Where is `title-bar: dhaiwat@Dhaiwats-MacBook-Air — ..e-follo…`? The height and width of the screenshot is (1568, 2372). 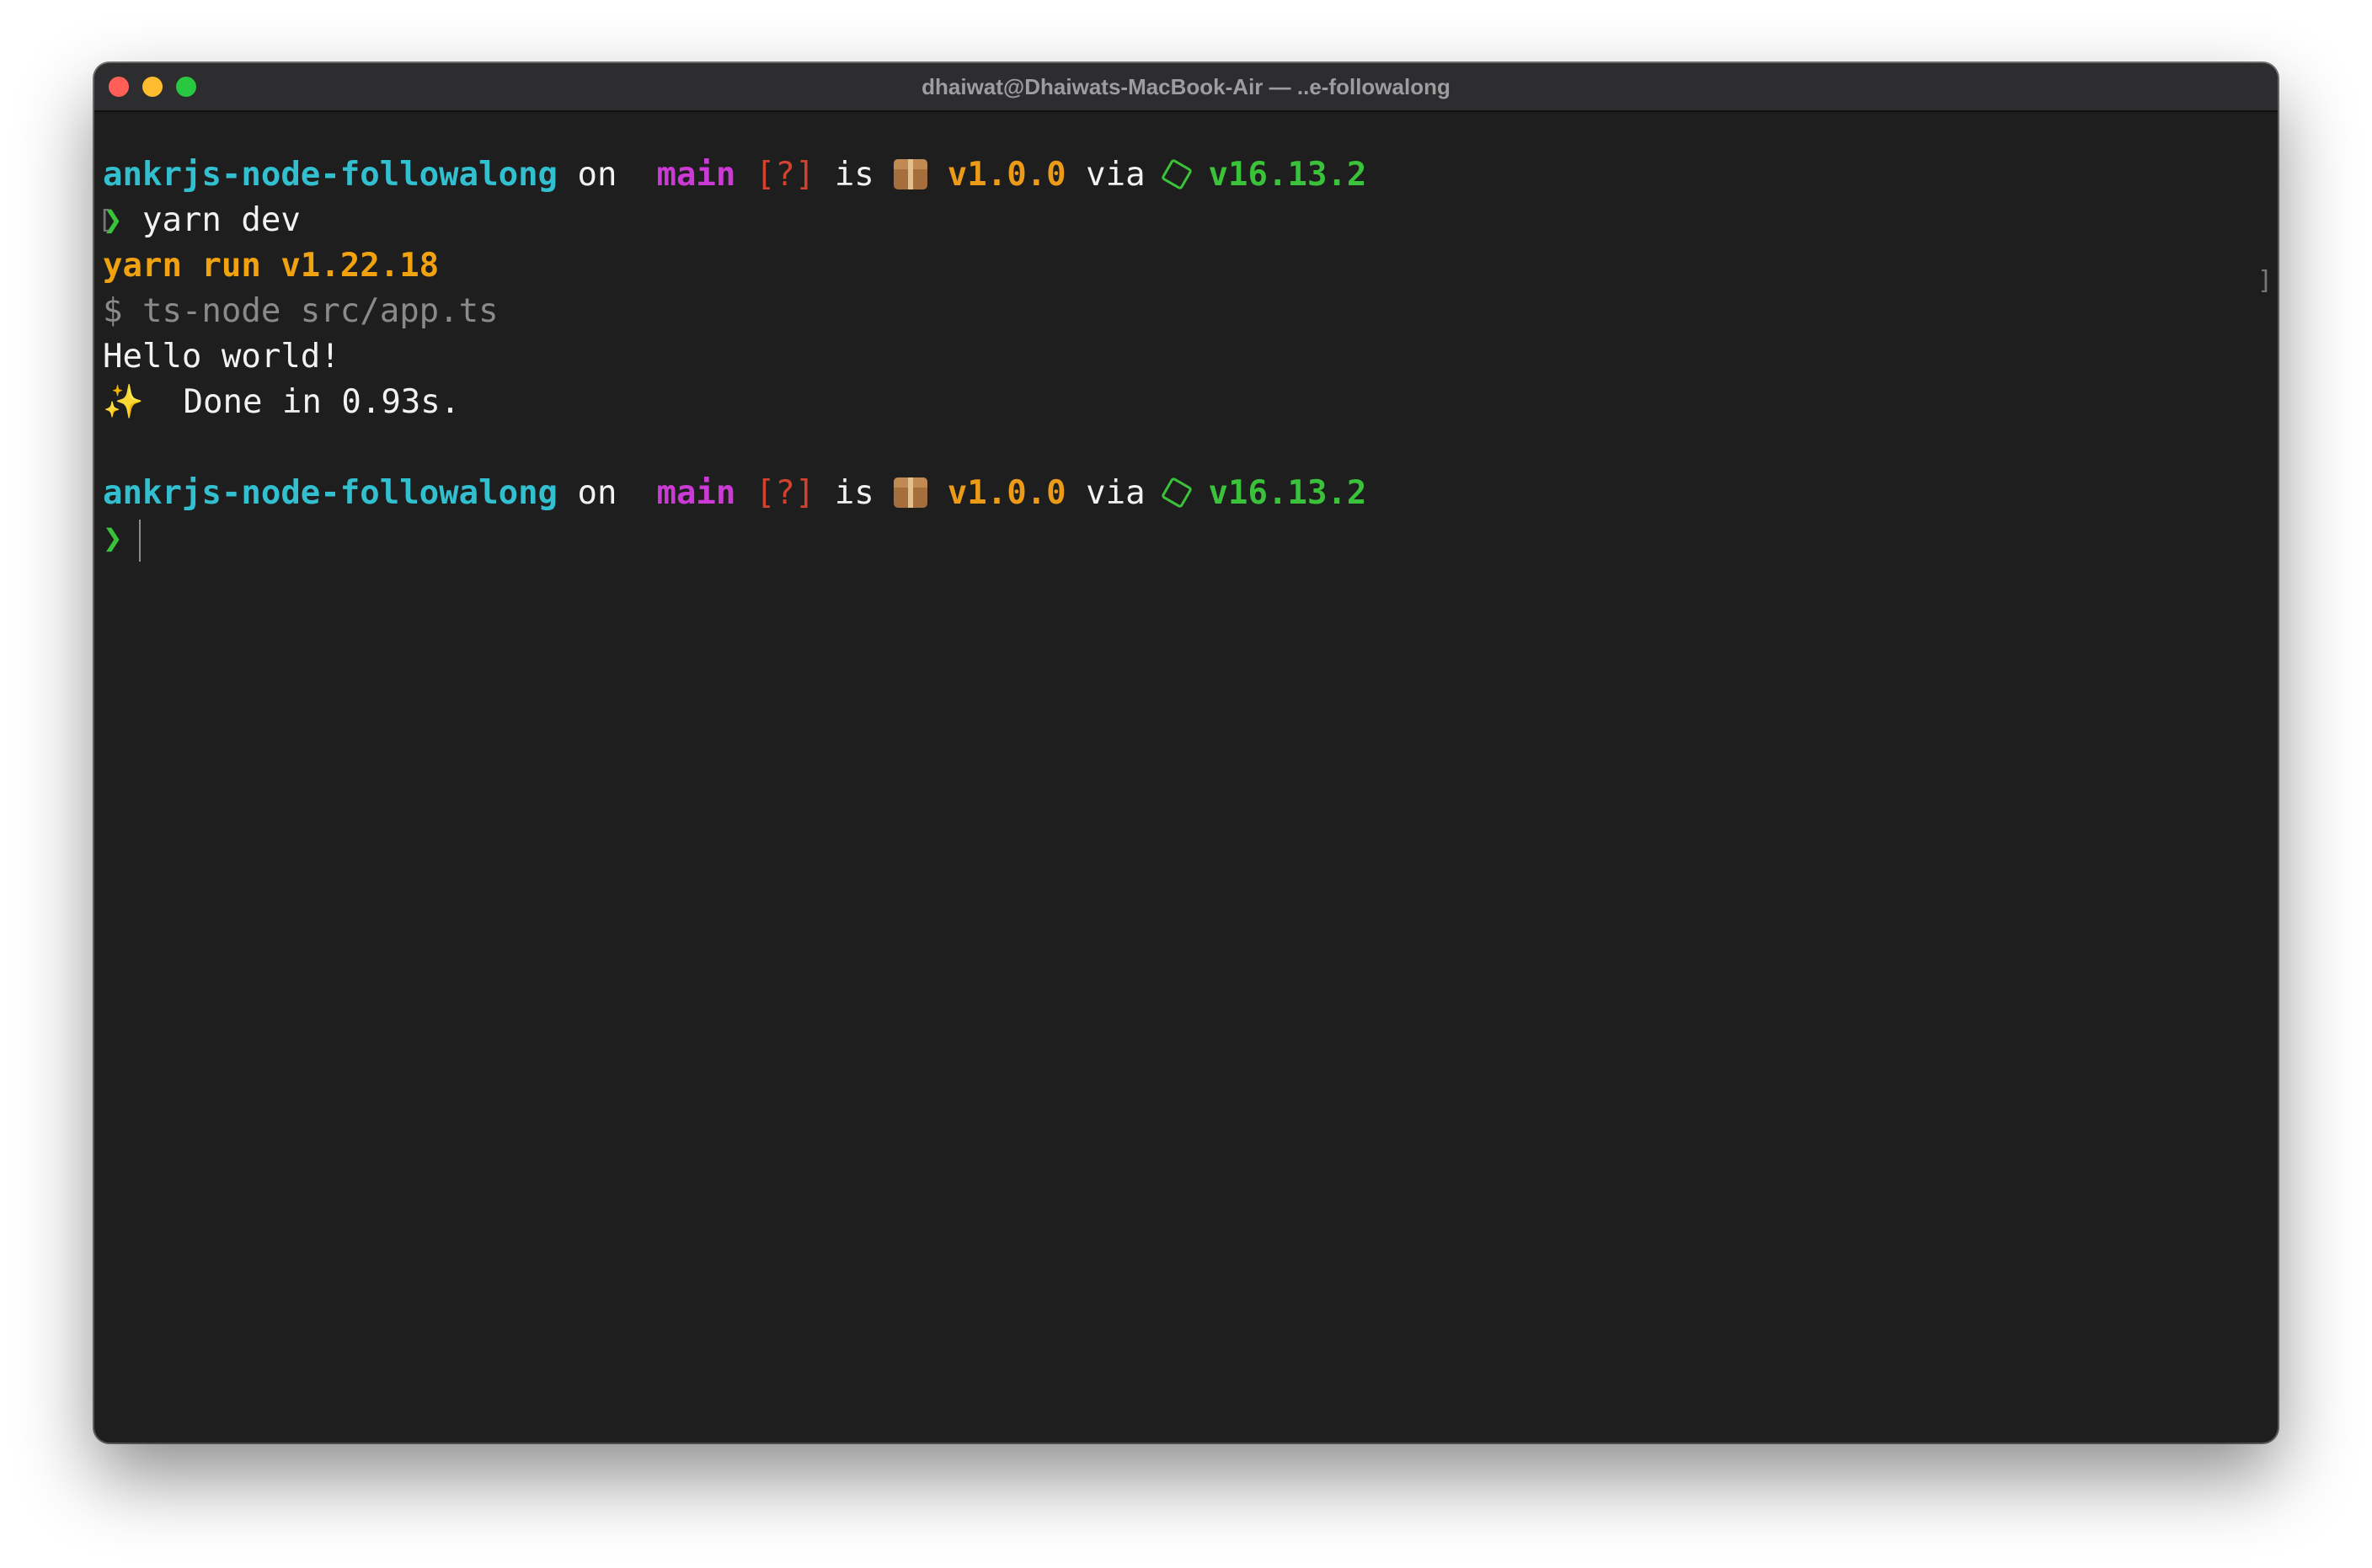
title-bar: dhaiwat@Dhaiwats-MacBook-Air — ..e-follo… is located at coordinates (1186, 87).